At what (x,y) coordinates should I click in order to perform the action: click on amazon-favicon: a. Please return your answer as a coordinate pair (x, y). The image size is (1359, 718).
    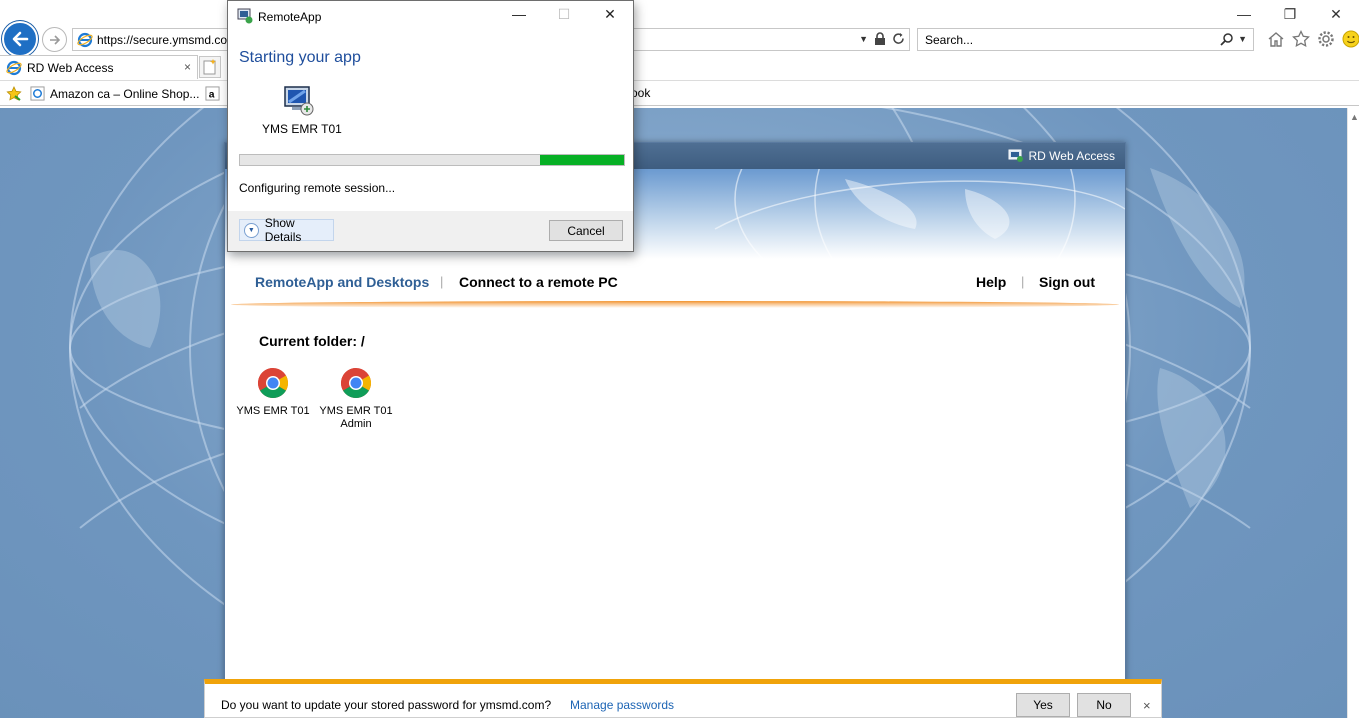
    Looking at the image, I should click on (212, 93).